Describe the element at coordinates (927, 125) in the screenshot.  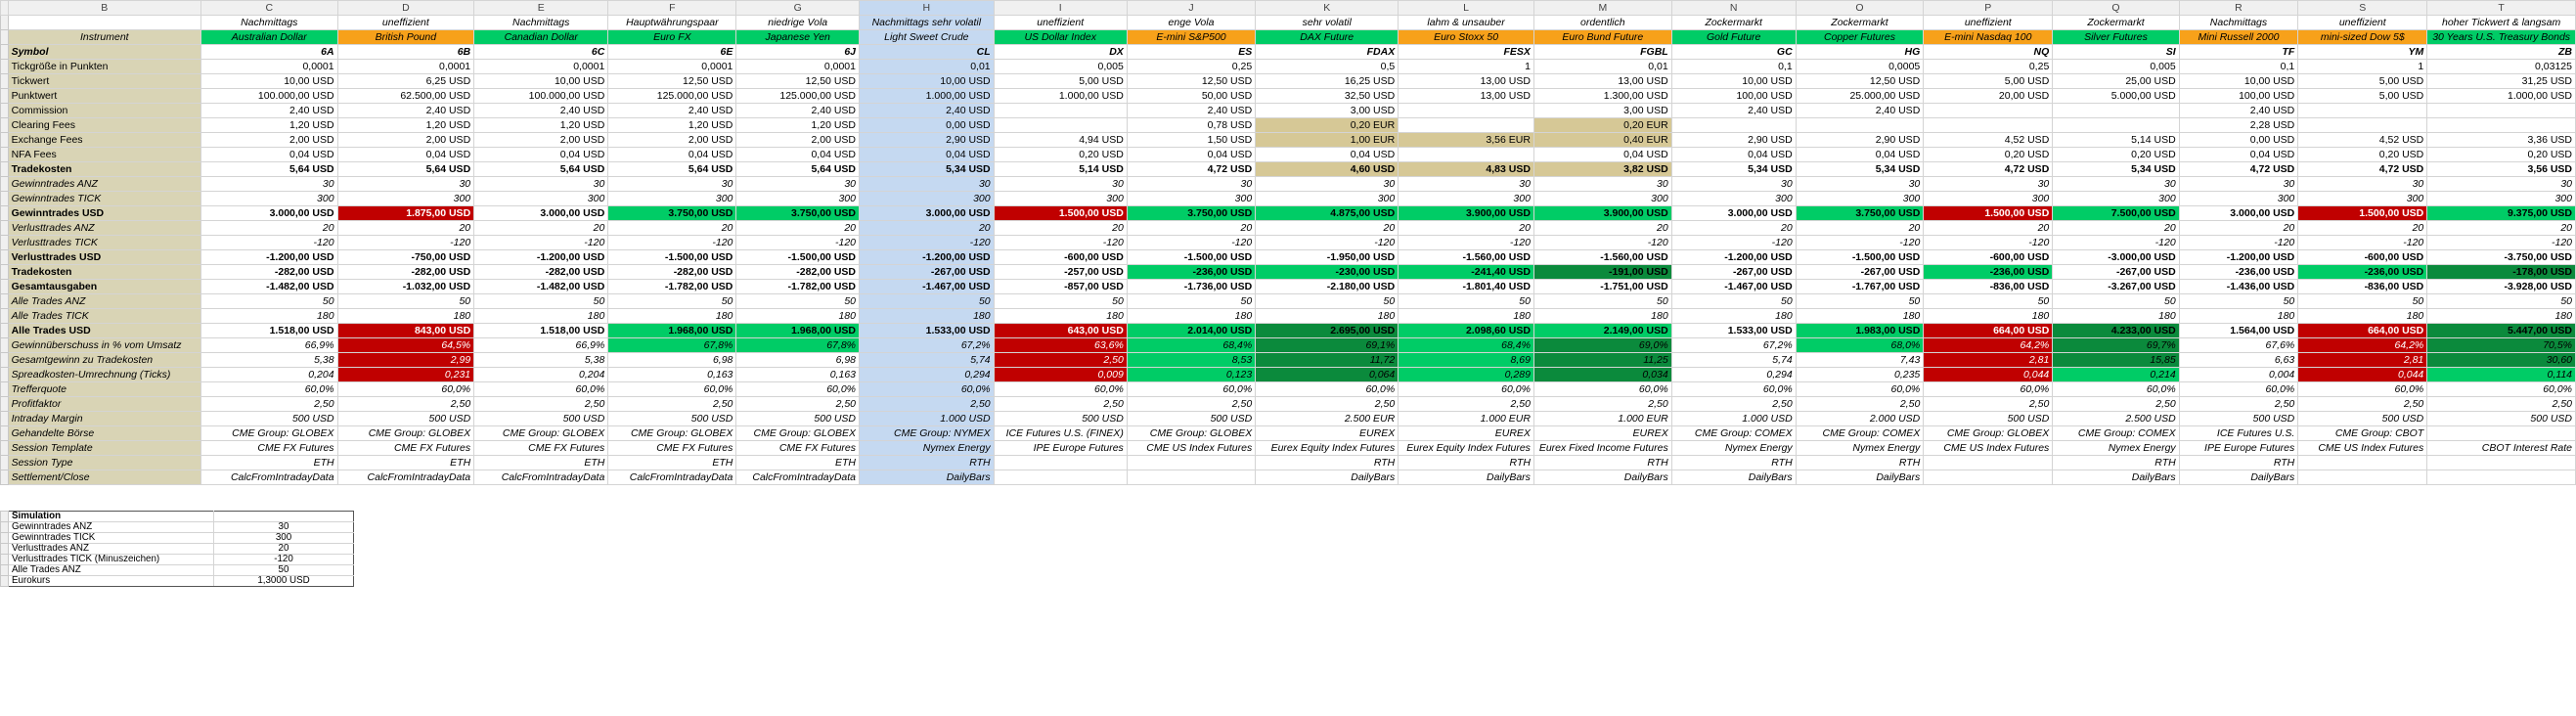
I see `data-cell: 0,00 USD` at that location.